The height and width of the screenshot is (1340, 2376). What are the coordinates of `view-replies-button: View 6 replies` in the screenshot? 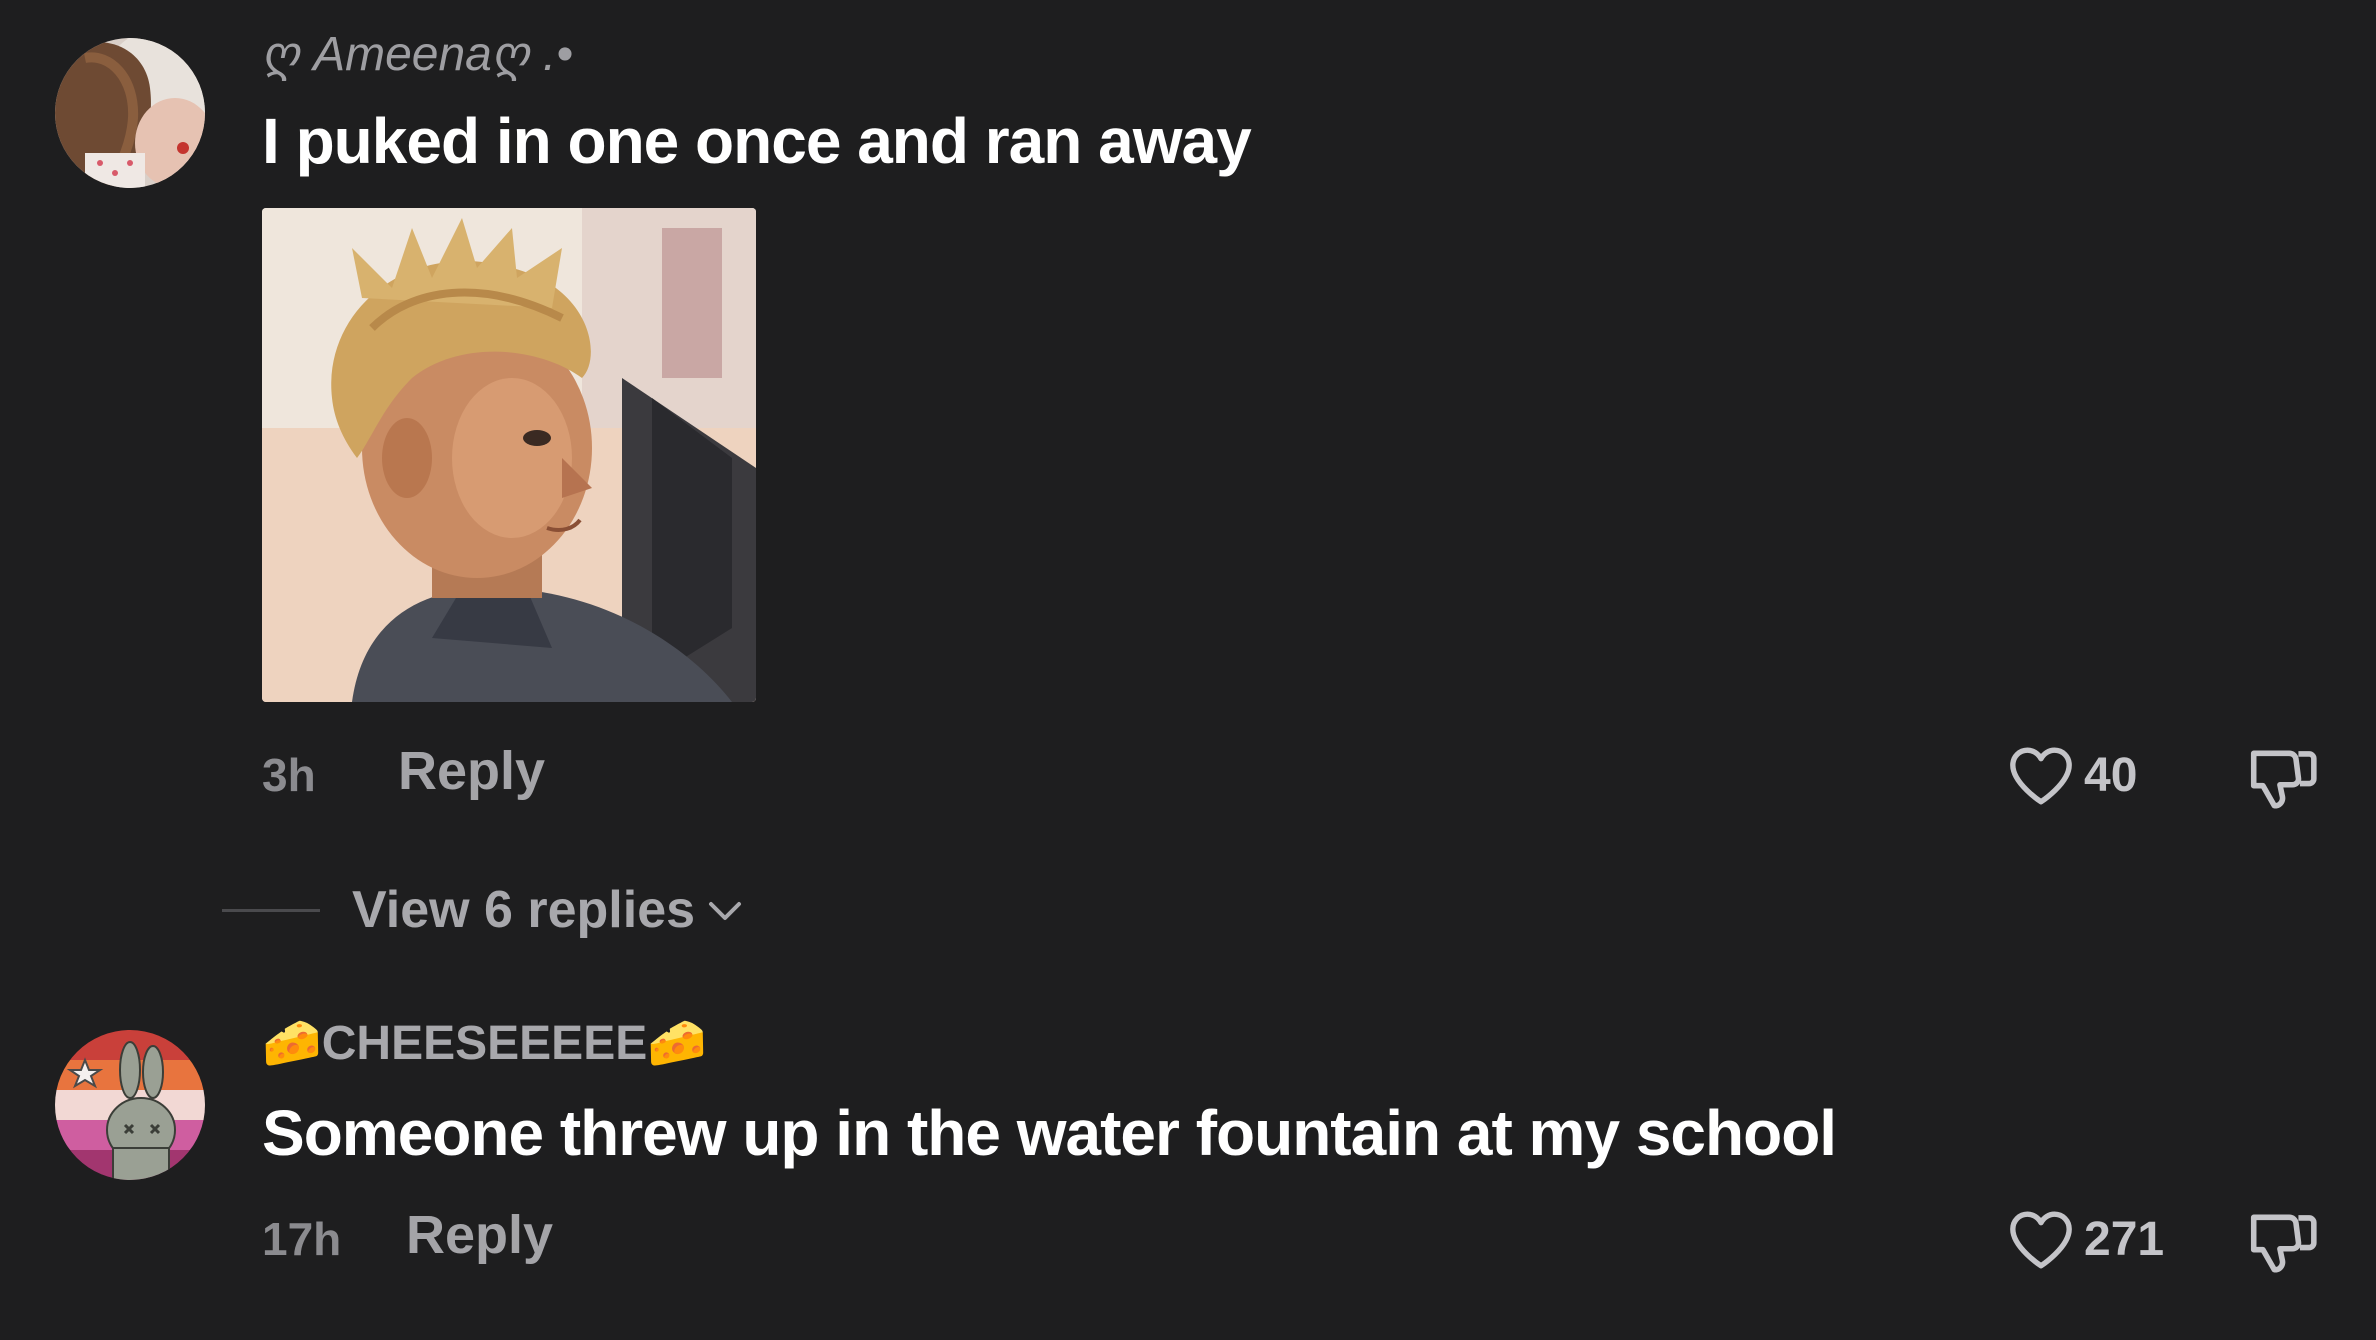 It's located at (483, 910).